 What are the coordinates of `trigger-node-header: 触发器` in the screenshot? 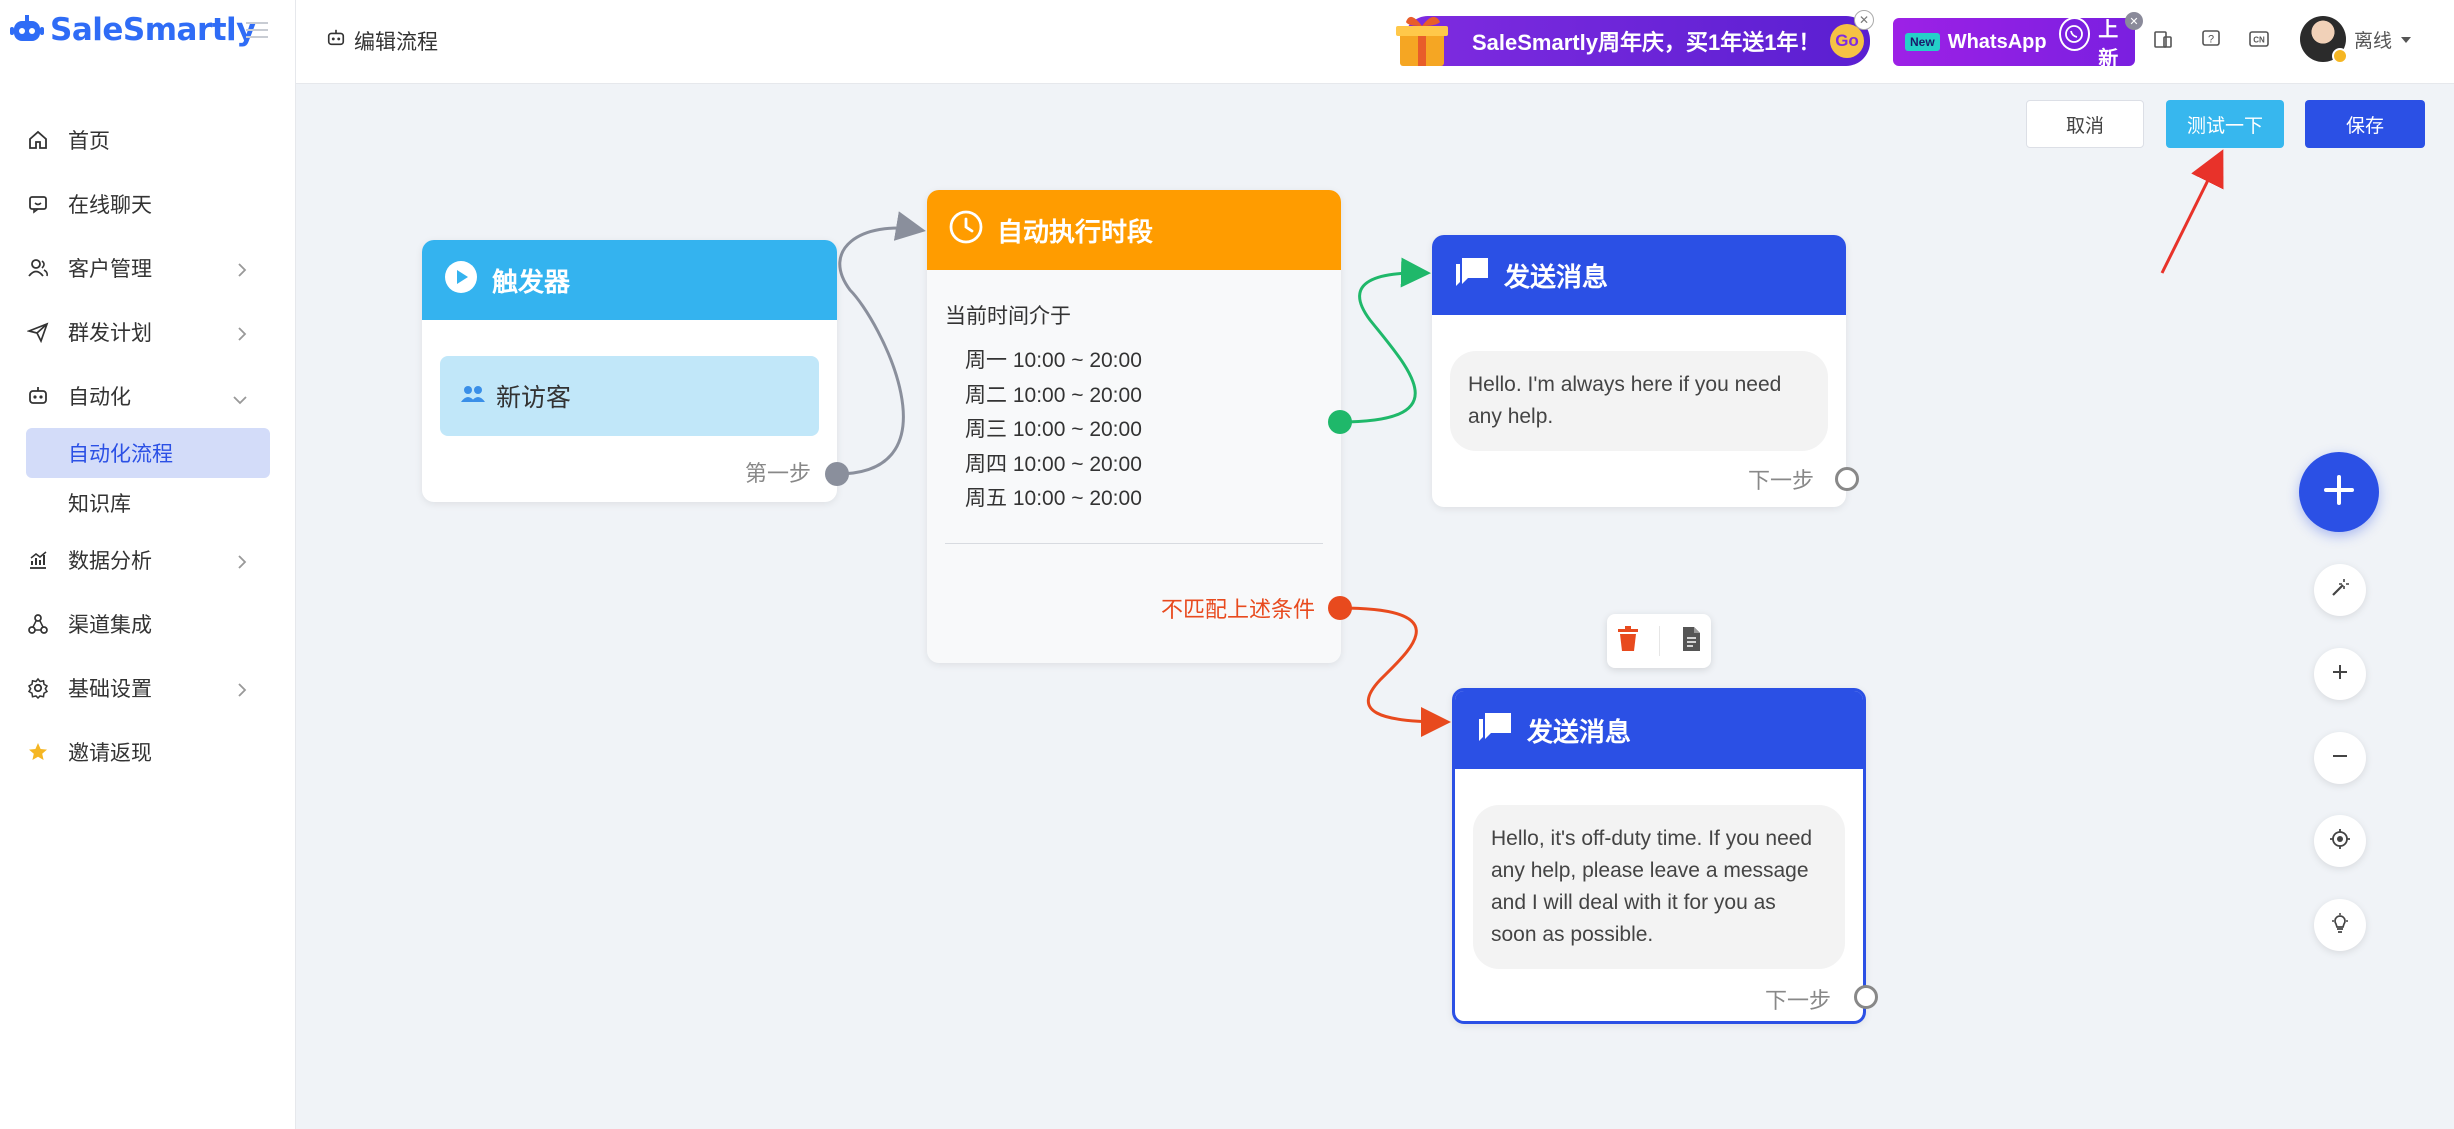 It's located at (629, 280).